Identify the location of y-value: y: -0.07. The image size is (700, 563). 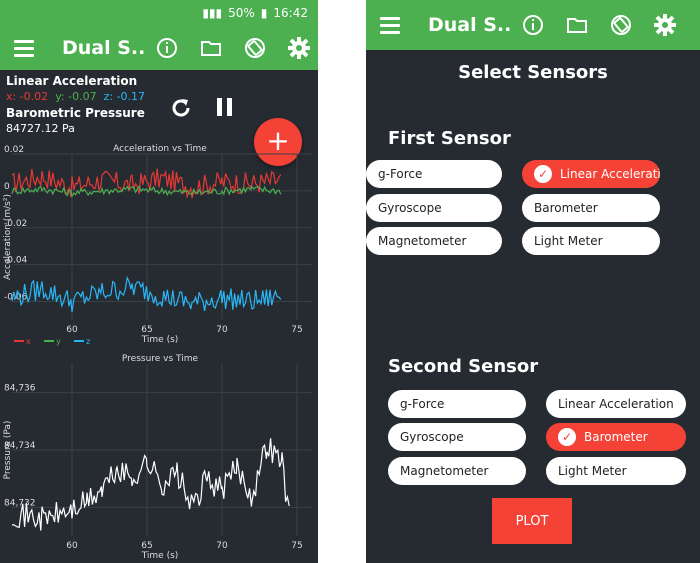
(76, 96).